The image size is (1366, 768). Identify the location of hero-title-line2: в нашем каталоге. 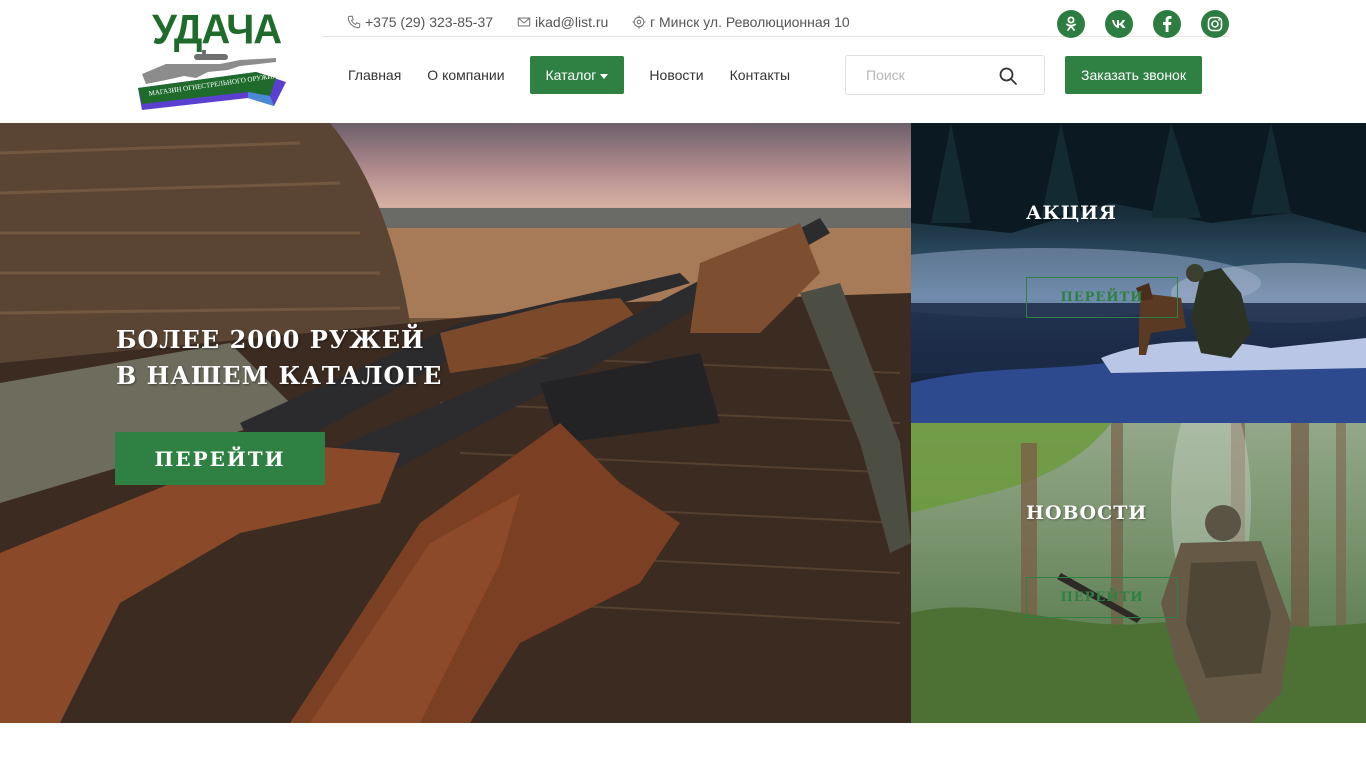
(279, 375).